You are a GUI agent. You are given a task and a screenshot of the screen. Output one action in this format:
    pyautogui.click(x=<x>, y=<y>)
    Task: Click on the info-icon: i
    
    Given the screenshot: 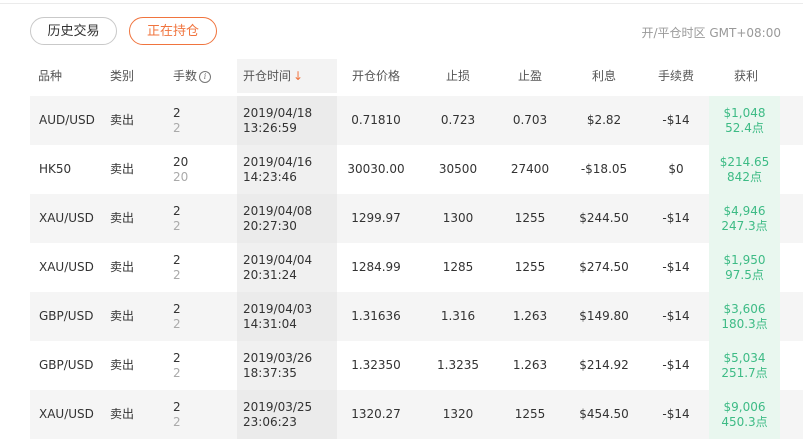 What is the action you would take?
    pyautogui.click(x=205, y=77)
    